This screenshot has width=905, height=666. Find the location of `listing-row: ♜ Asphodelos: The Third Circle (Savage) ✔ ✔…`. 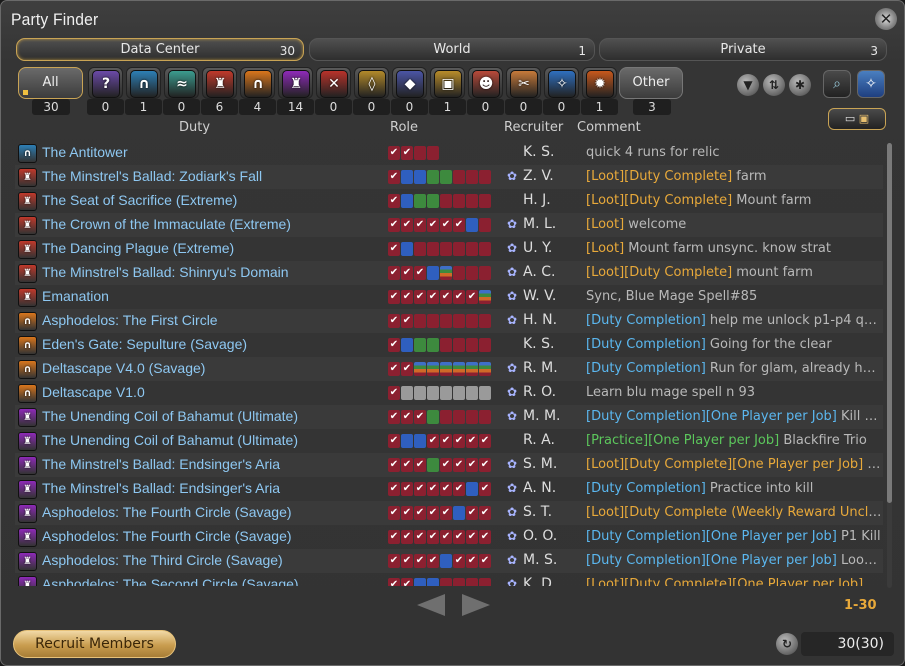

listing-row: ♜ Asphodelos: The Third Circle (Savage) ✔ ✔… is located at coordinates (449, 561).